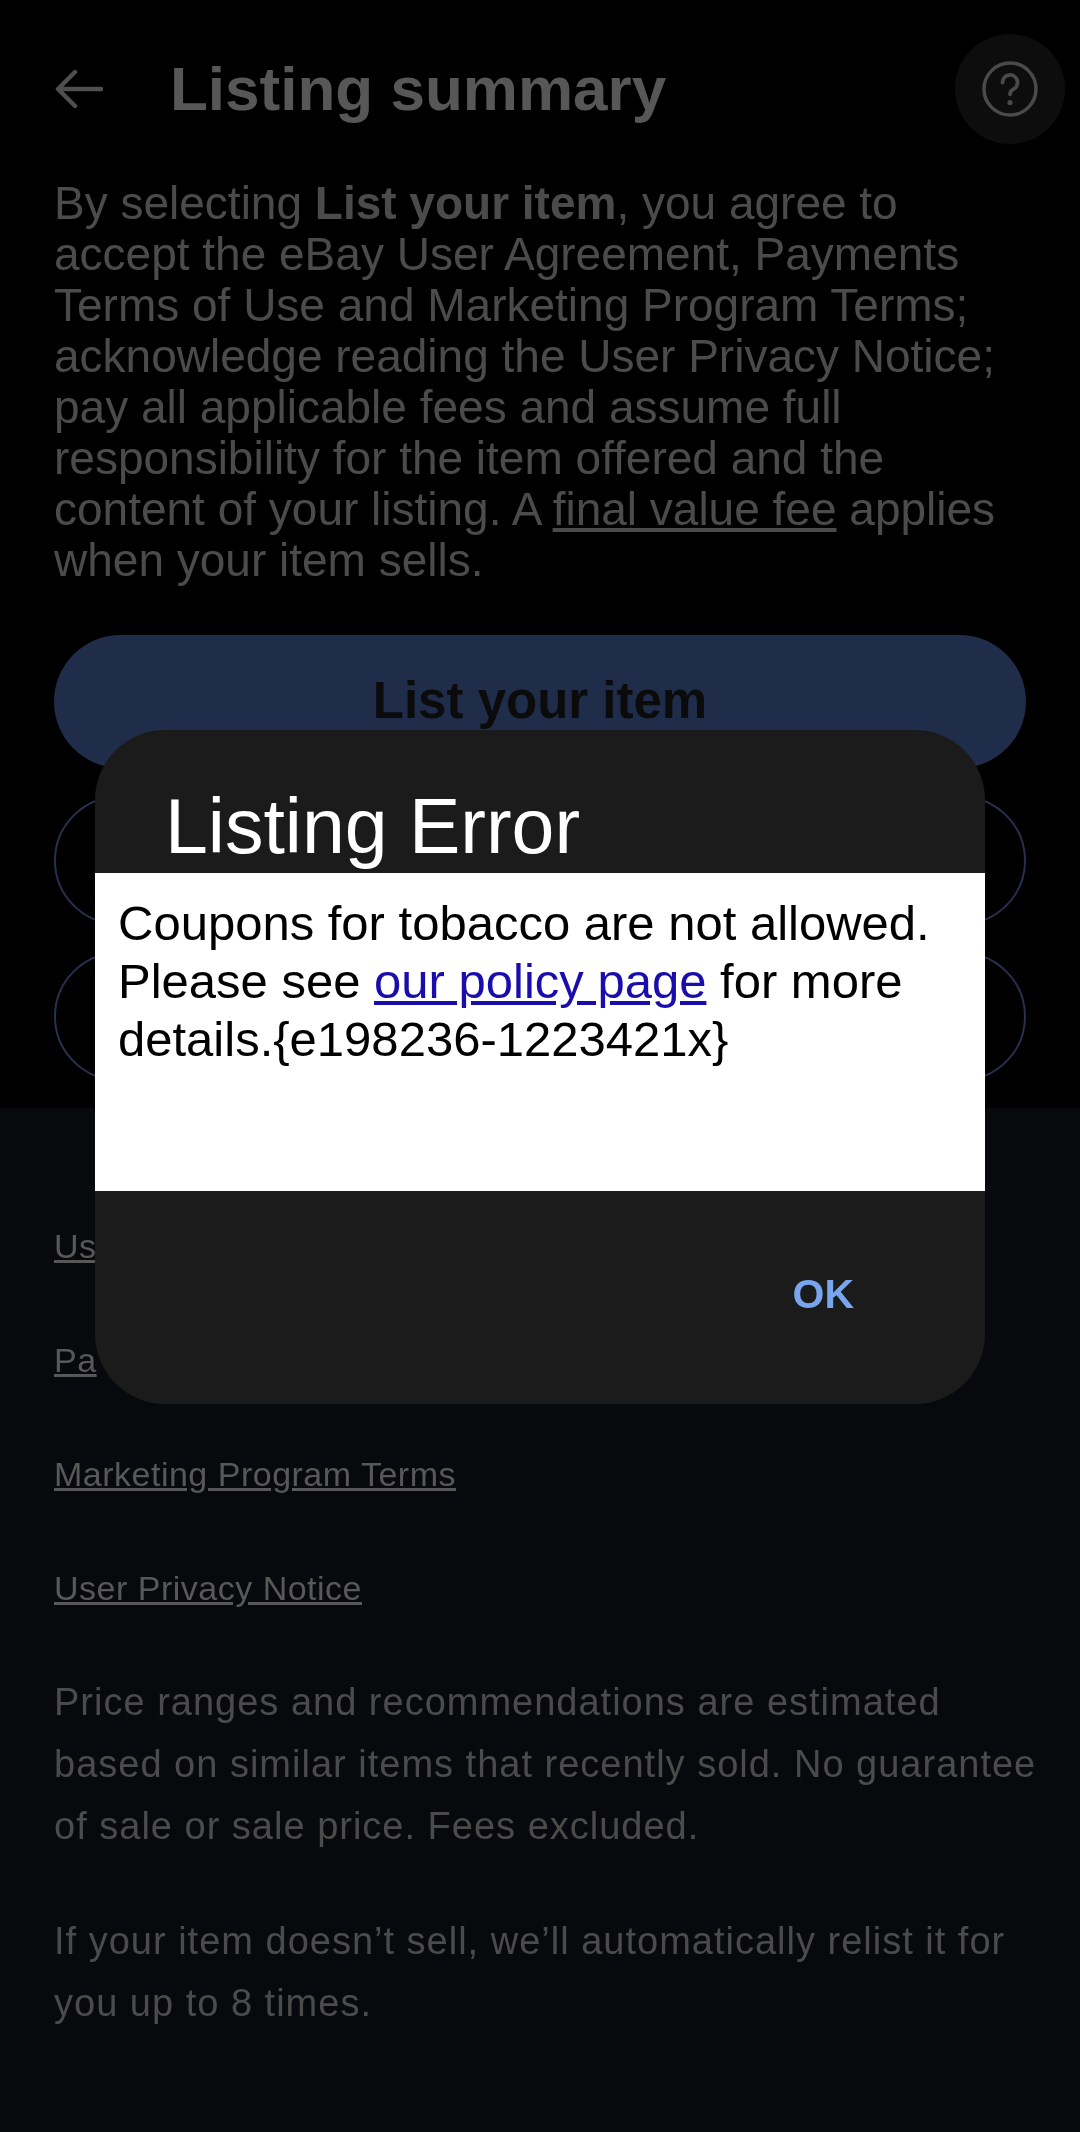  I want to click on final-value-fee-link: final value fee, so click(694, 509).